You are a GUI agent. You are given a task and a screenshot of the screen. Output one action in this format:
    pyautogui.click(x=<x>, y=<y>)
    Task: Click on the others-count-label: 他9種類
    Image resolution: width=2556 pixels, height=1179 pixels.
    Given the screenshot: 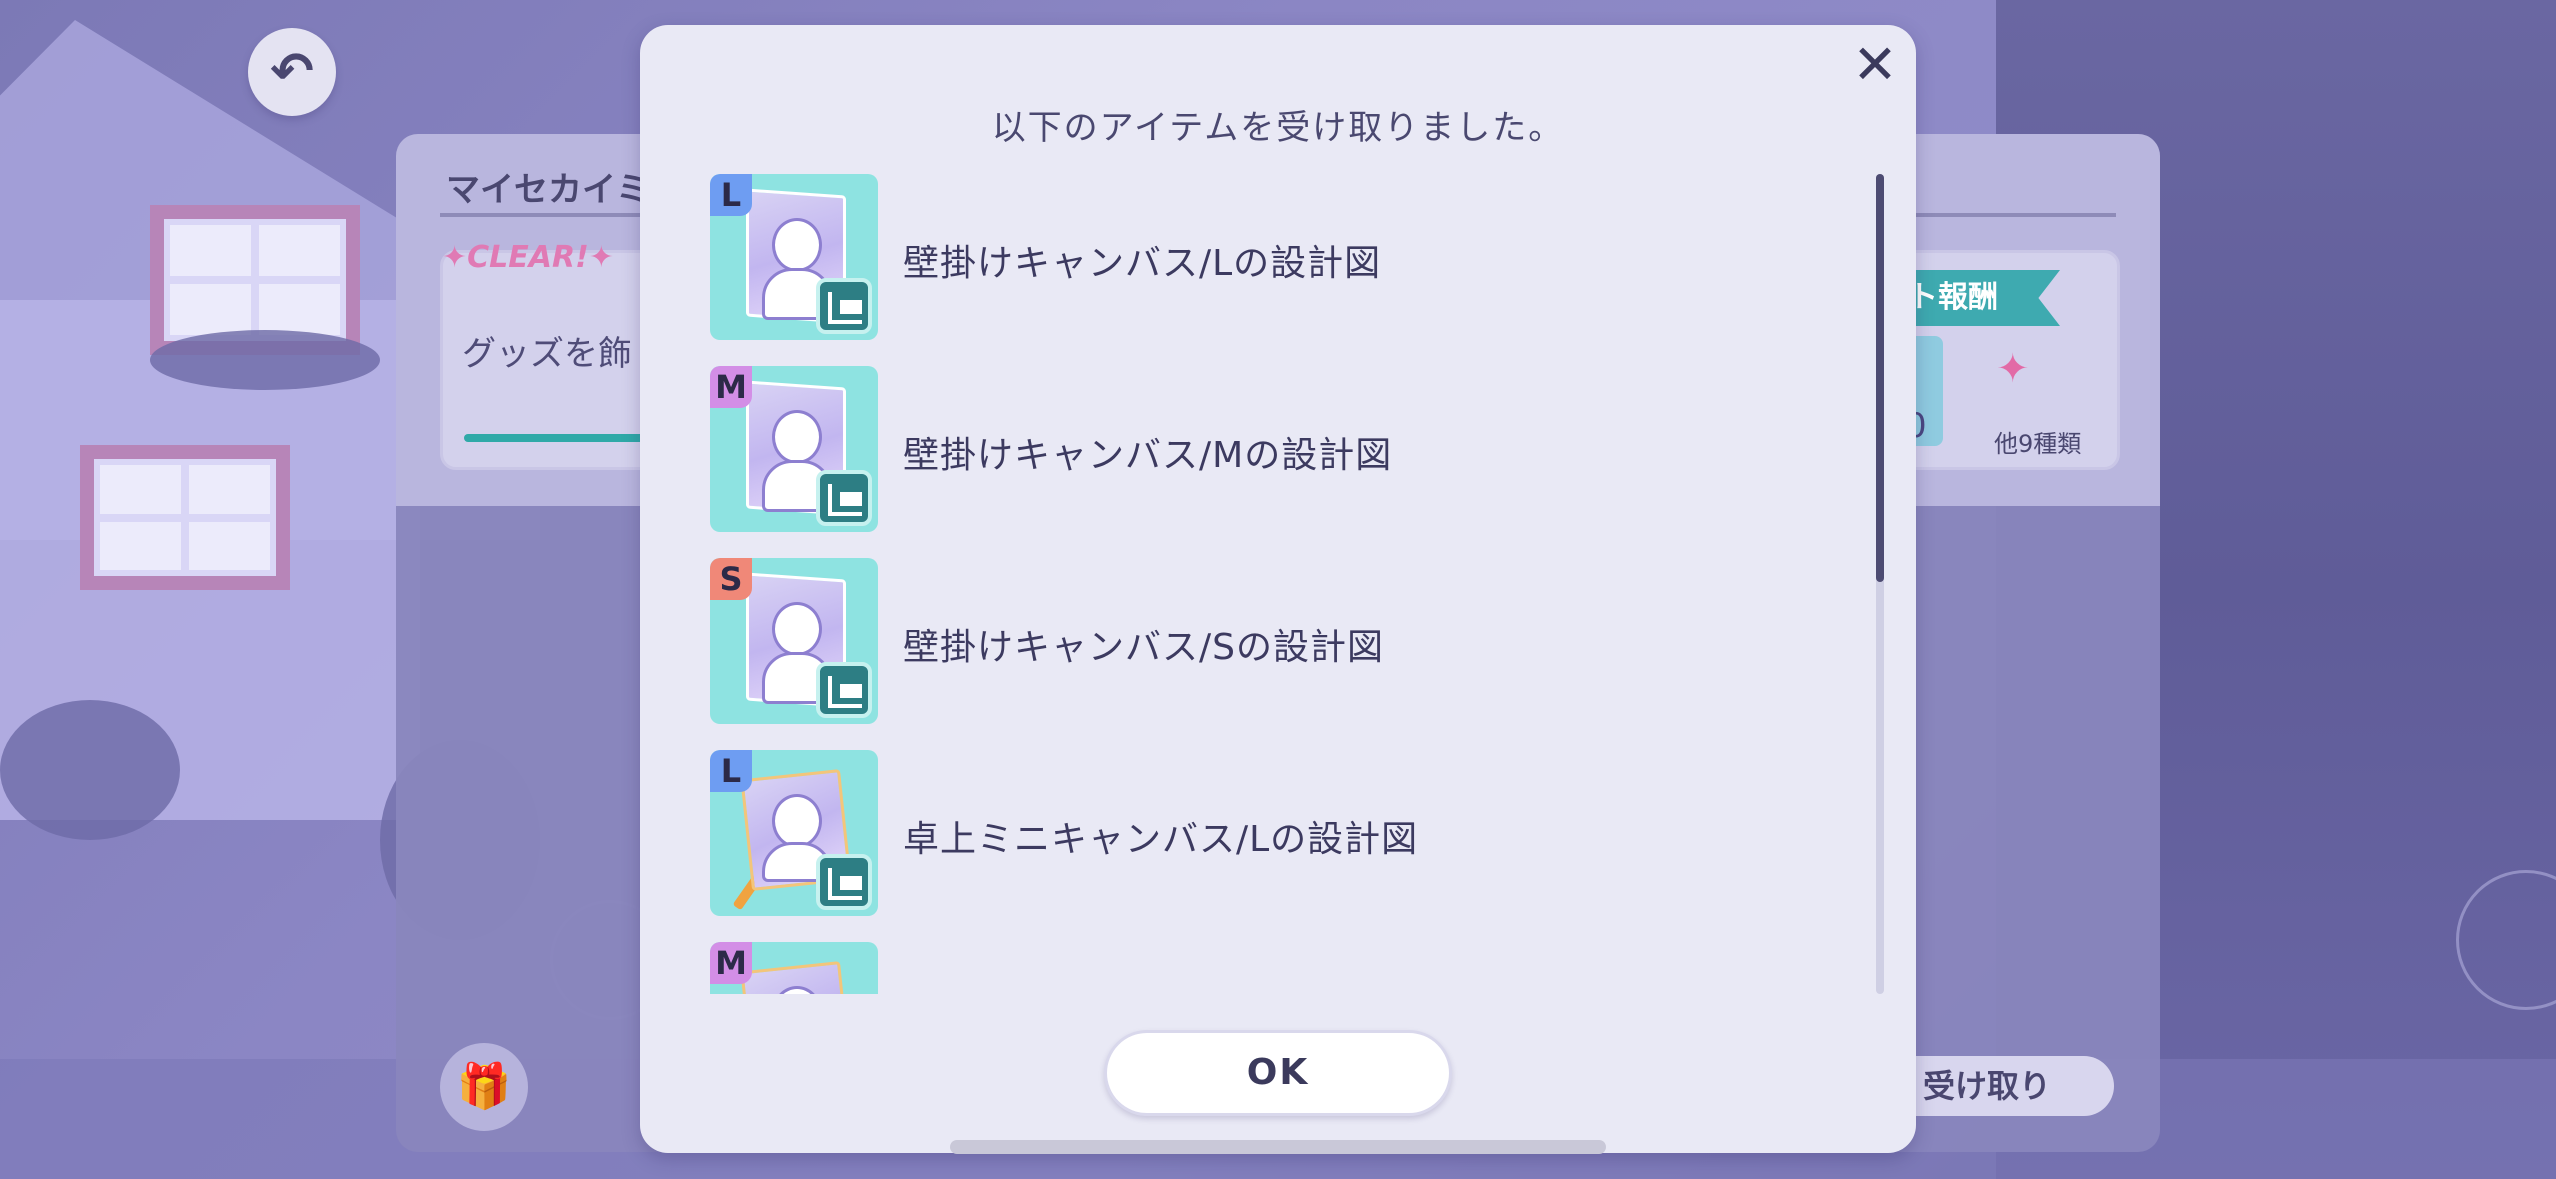 What is the action you would take?
    pyautogui.click(x=2038, y=444)
    